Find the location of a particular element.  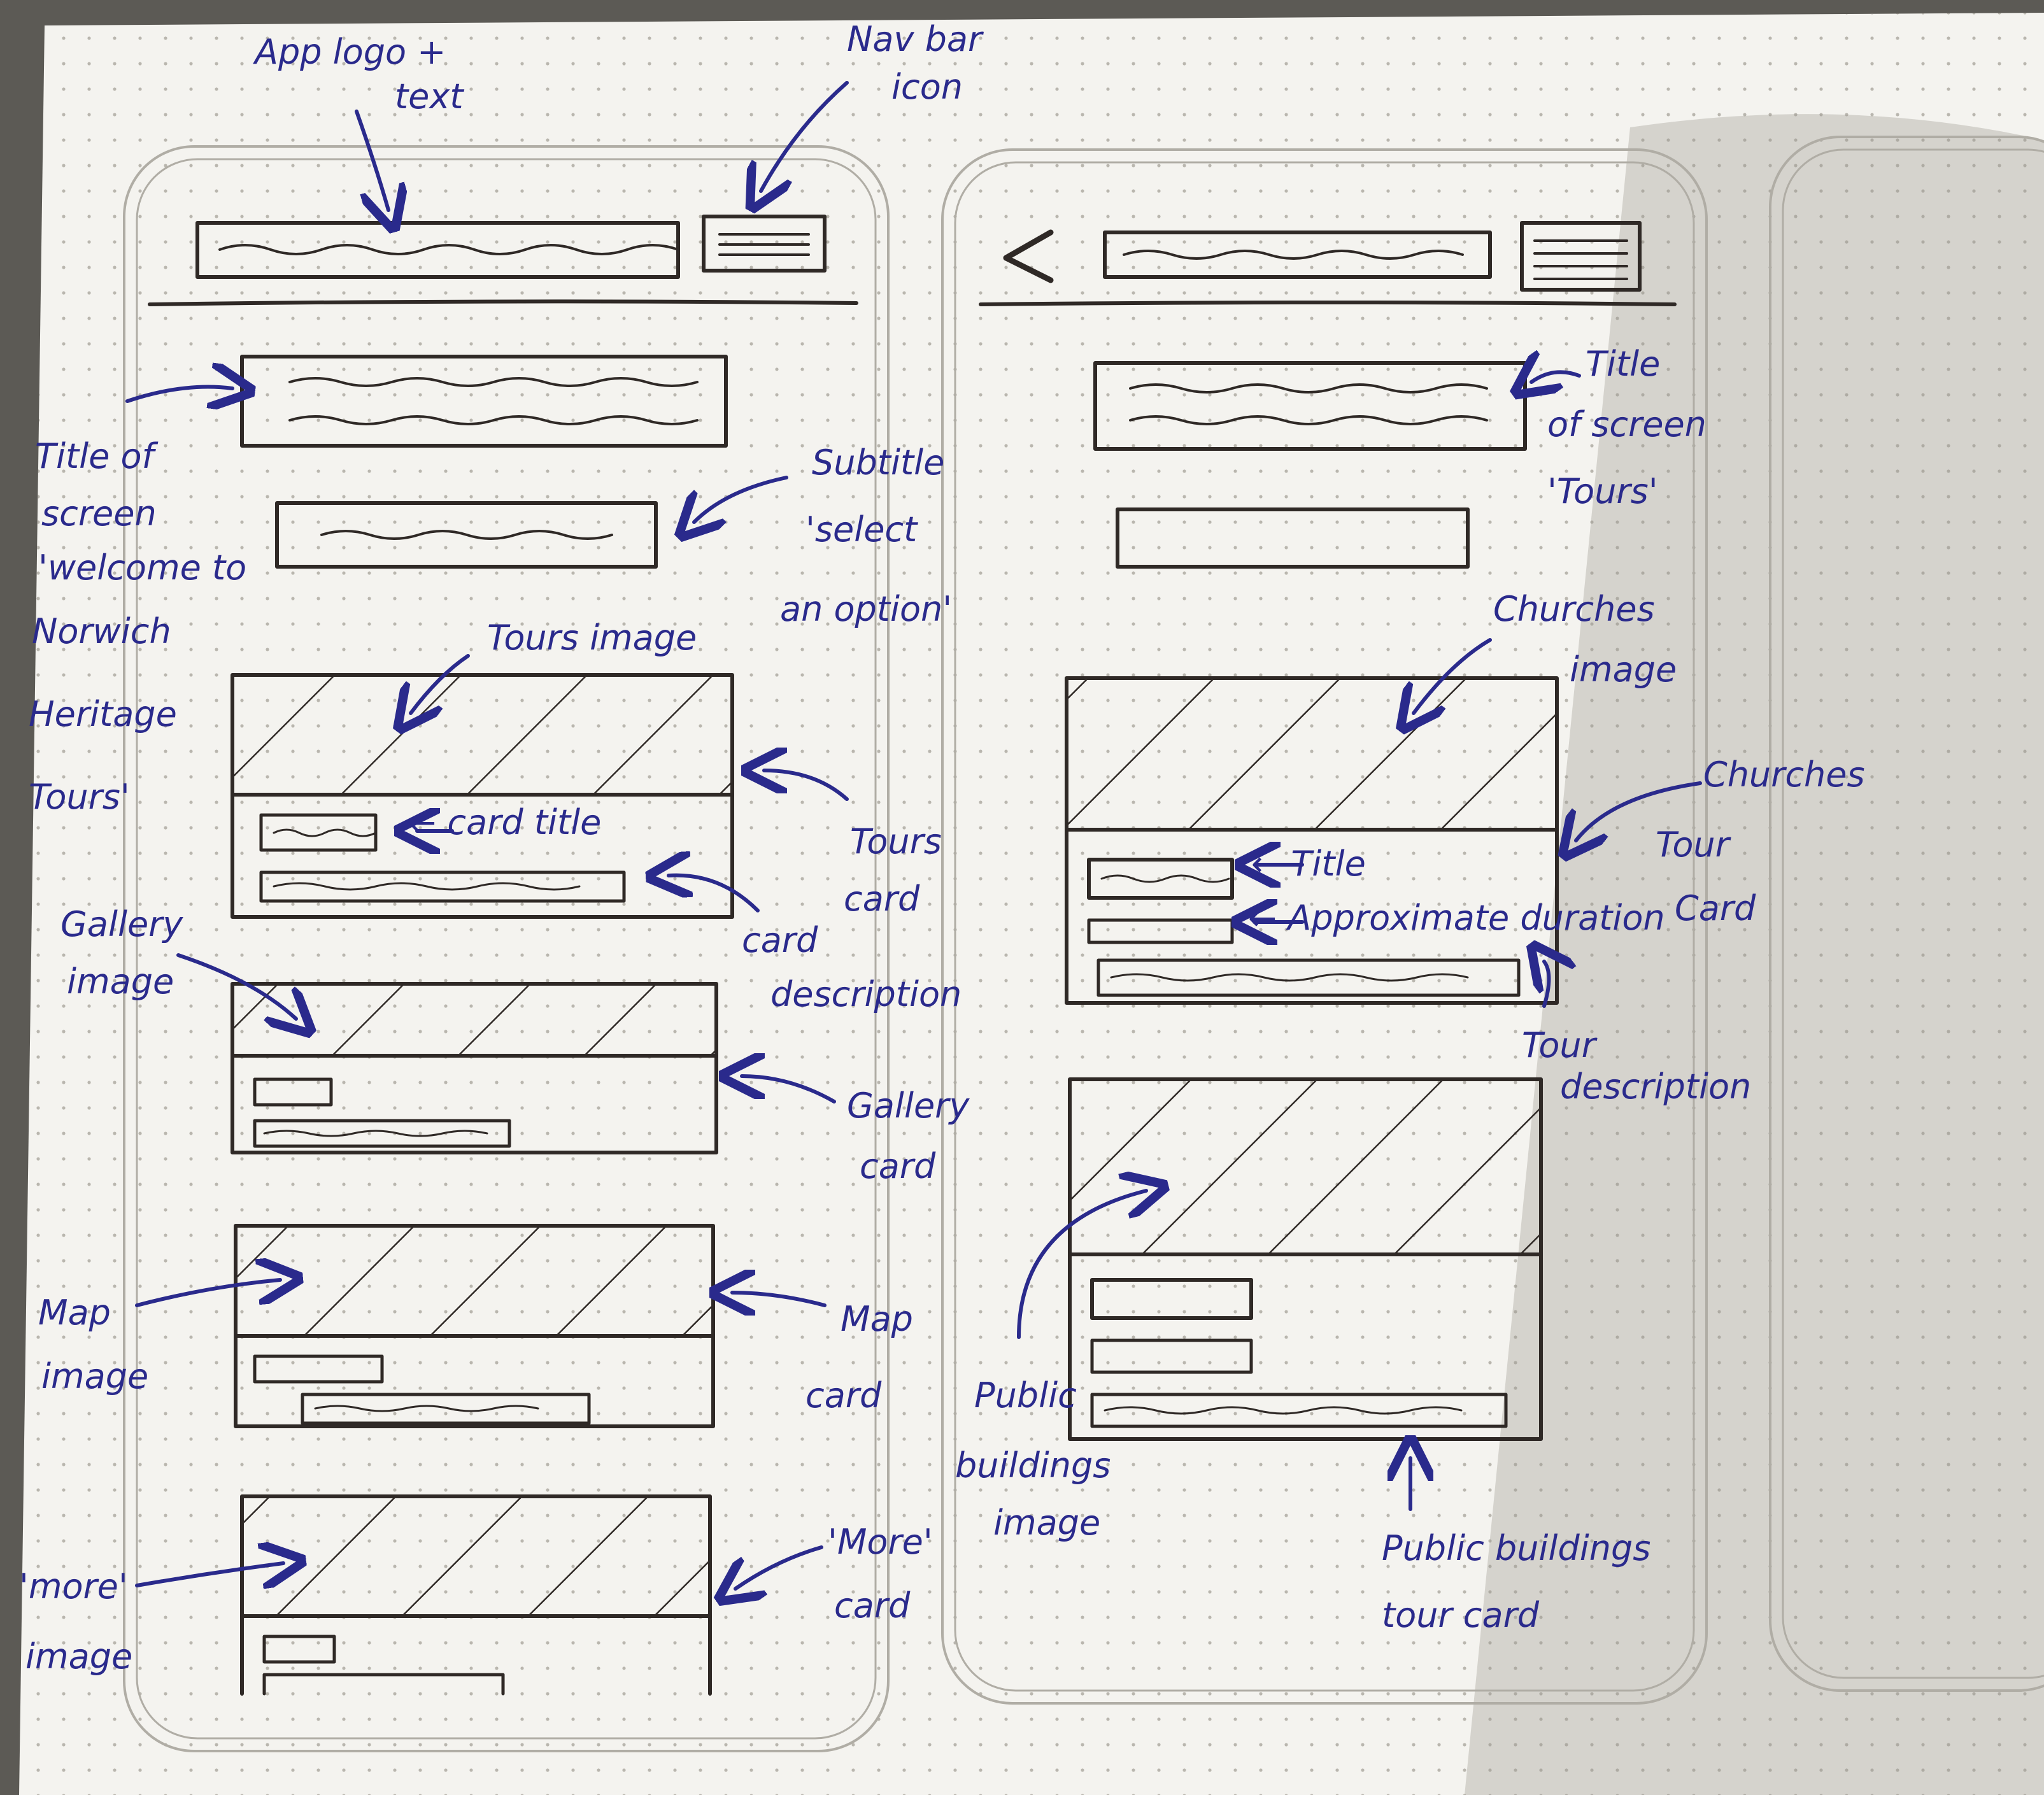

ann-public-buildings-card: tour card is located at coordinates (1461, 1615).